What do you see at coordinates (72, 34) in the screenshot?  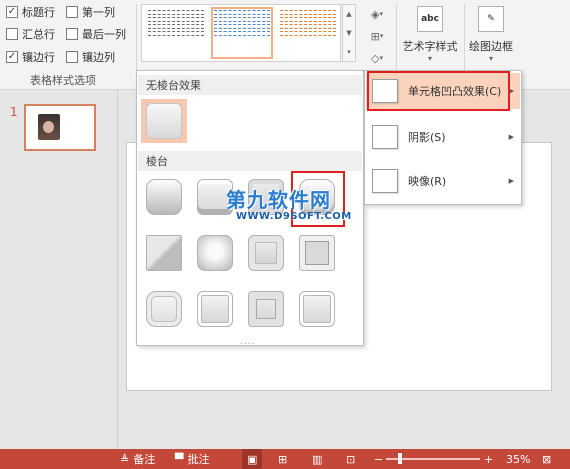 I see `last-column-checkbox` at bounding box center [72, 34].